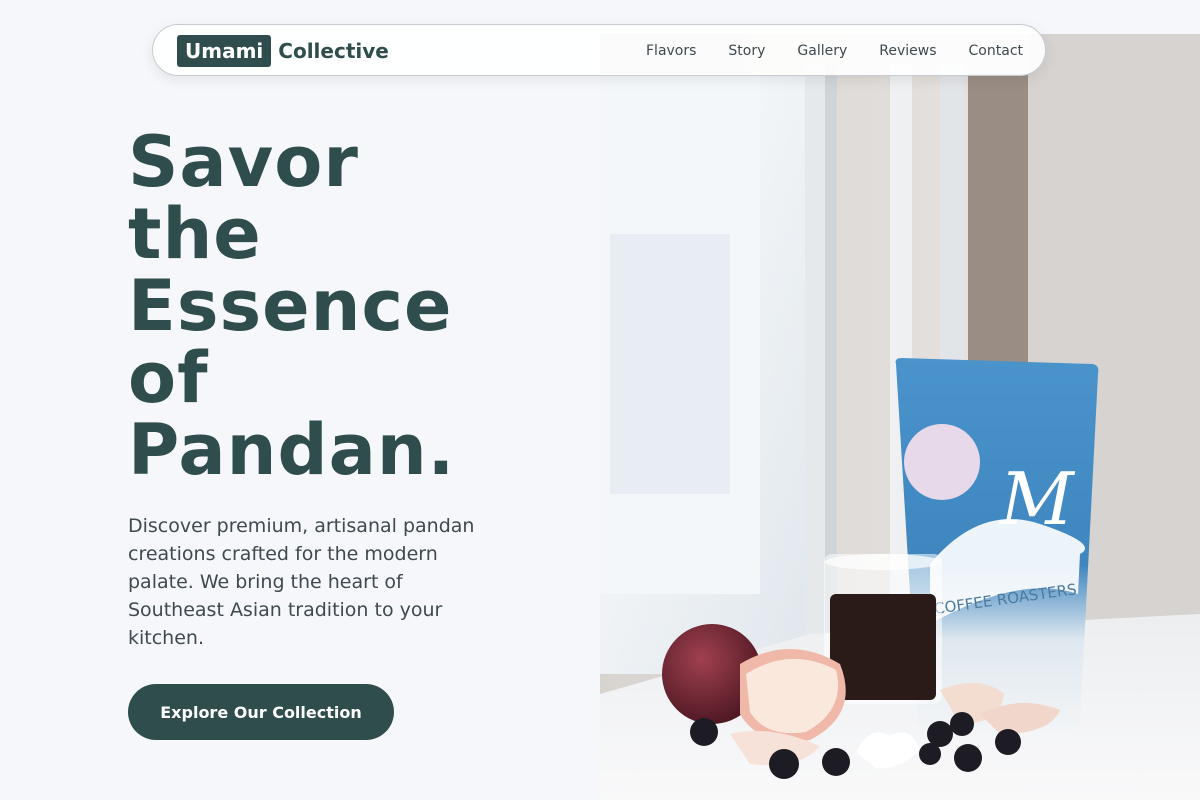 The width and height of the screenshot is (1200, 800). Describe the element at coordinates (942, 462) in the screenshot. I see `bag-sticker` at that location.